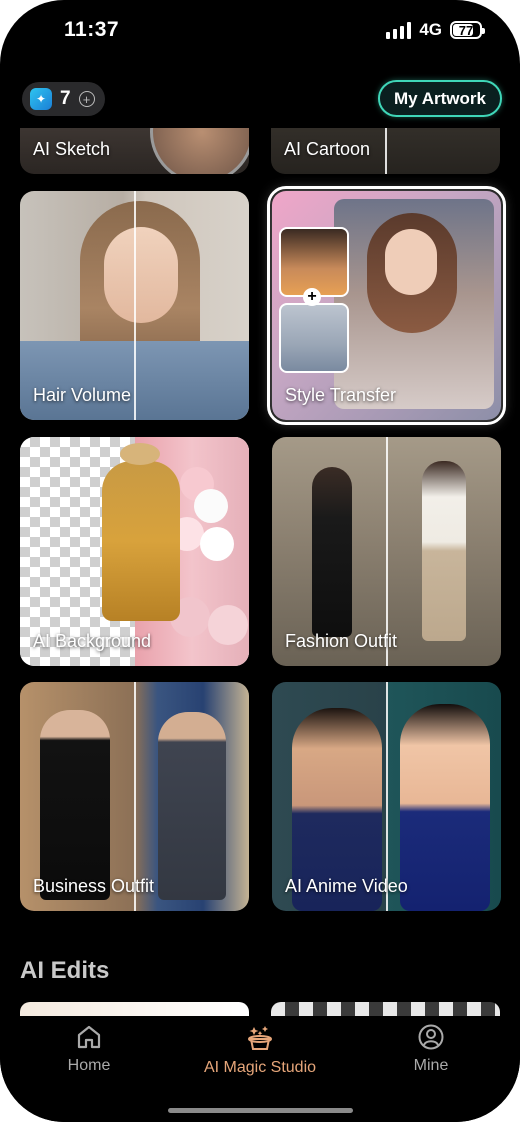 The image size is (526, 1125). What do you see at coordinates (430, 29) in the screenshot?
I see `network-type: 4G` at bounding box center [430, 29].